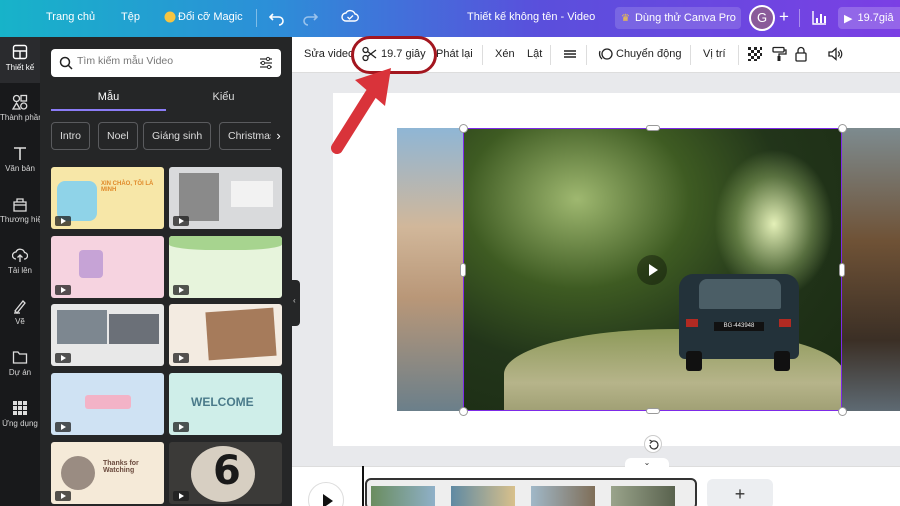  What do you see at coordinates (20, 102) in the screenshot?
I see `elements-icon` at bounding box center [20, 102].